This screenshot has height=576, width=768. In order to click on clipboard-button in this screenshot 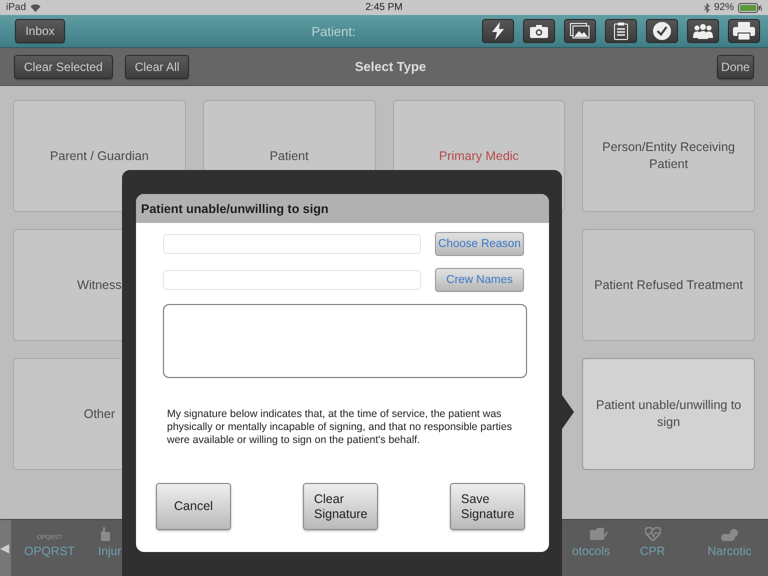, I will do `click(621, 31)`.